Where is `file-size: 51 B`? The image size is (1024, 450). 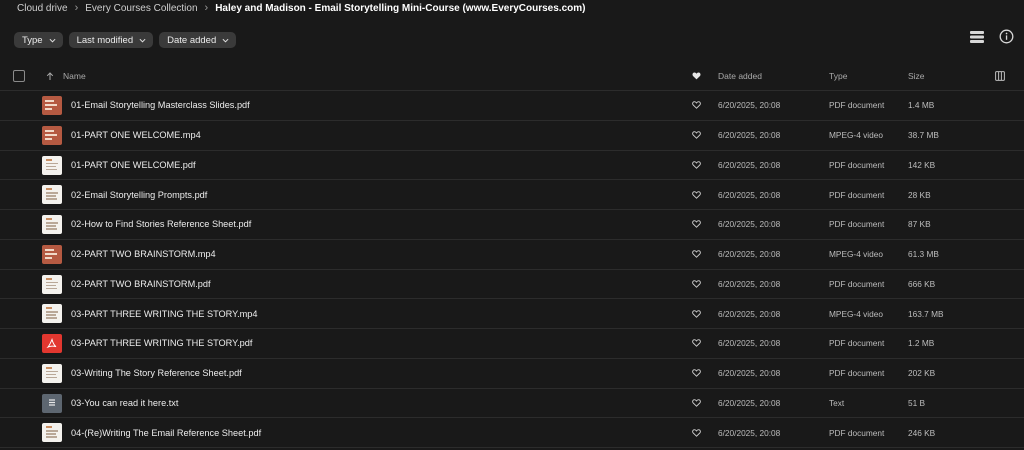 file-size: 51 B is located at coordinates (917, 402).